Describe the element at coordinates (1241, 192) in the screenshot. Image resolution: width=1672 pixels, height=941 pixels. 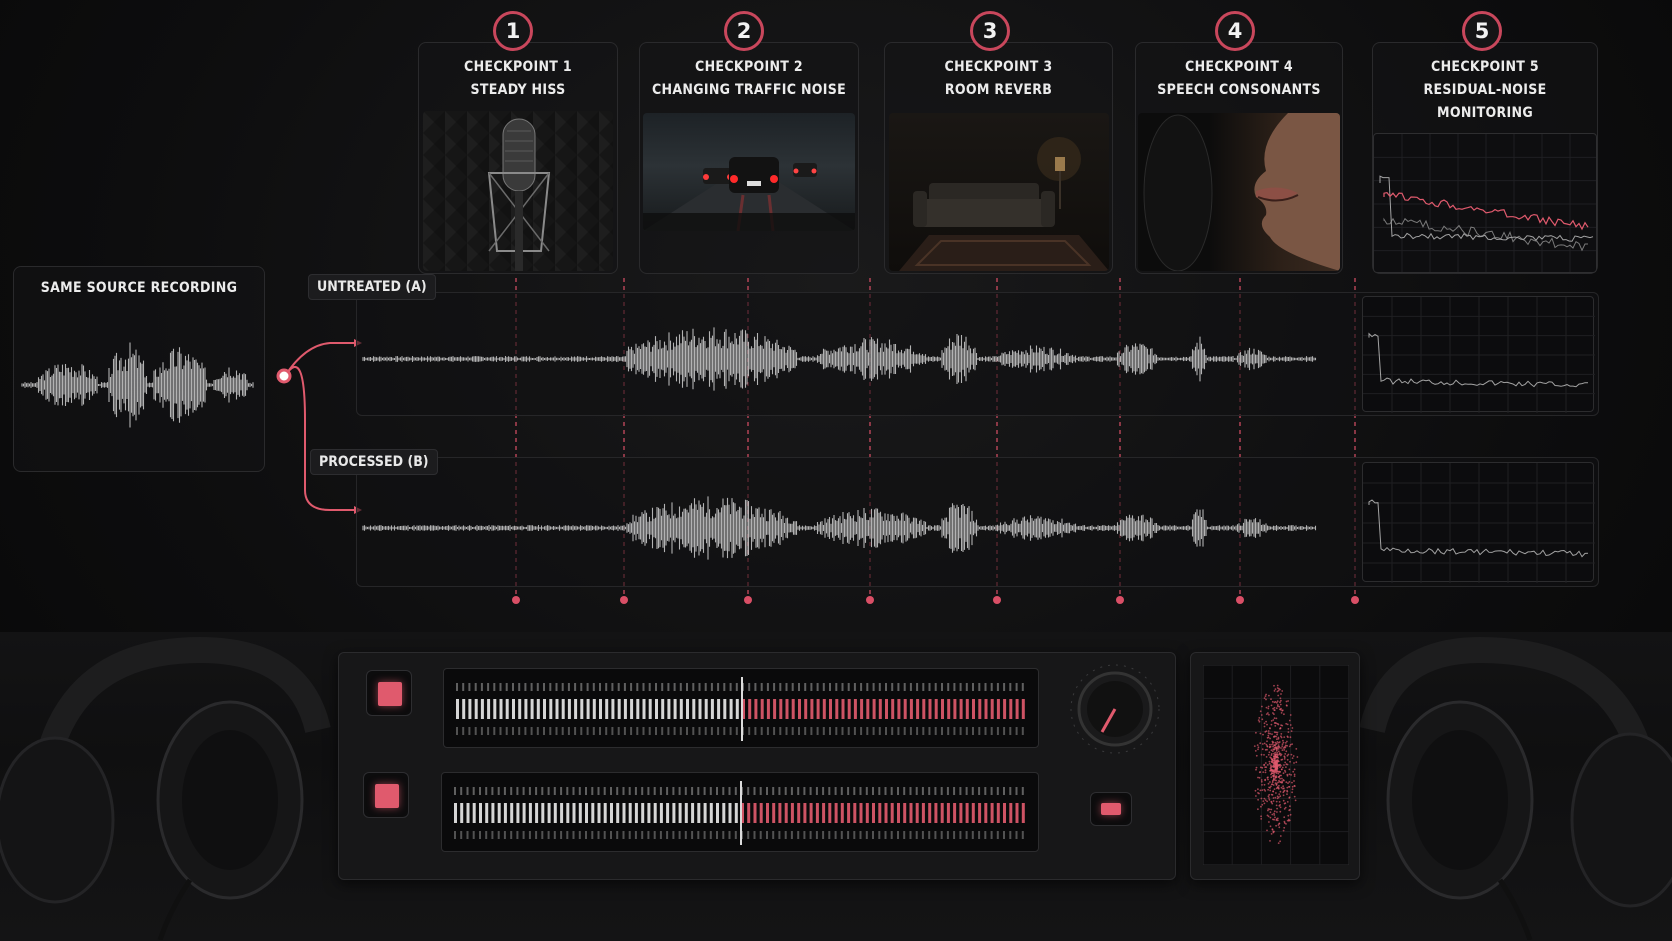
I see `mouth-icon` at that location.